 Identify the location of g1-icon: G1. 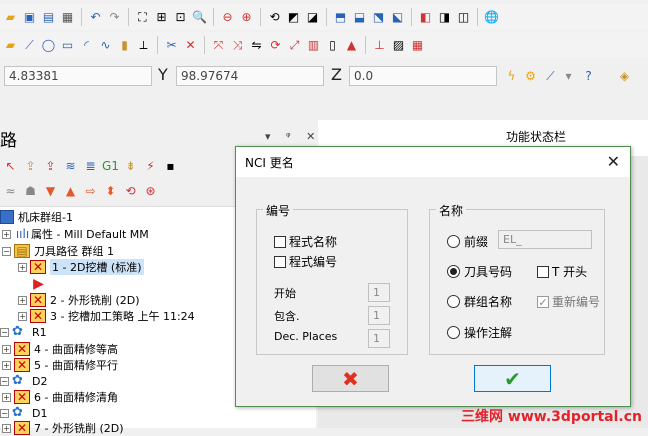
(110, 166).